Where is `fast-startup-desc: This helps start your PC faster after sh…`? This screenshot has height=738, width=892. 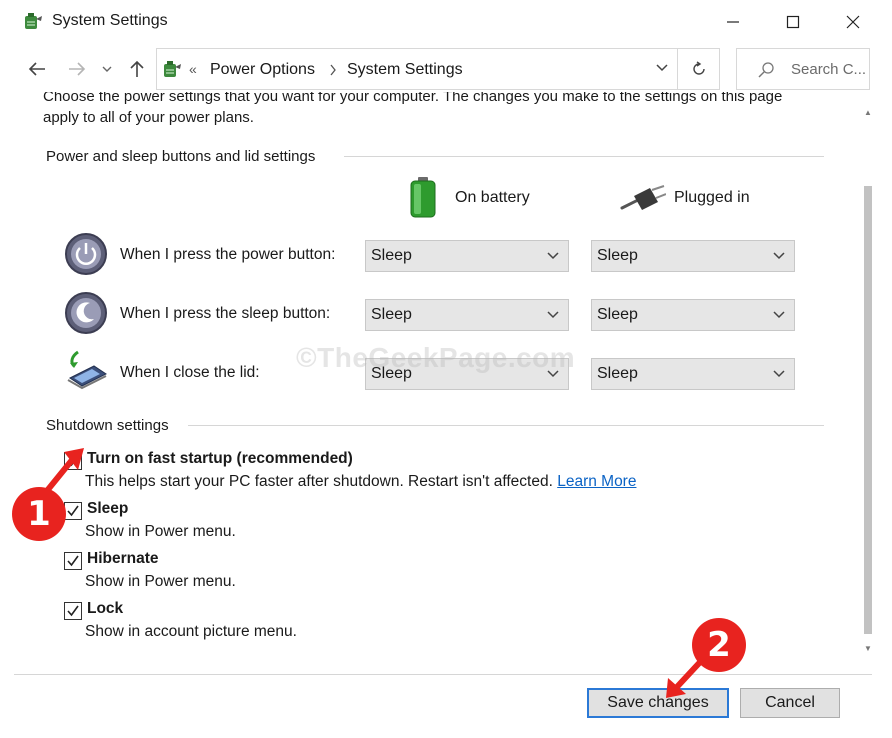 fast-startup-desc: This helps start your PC faster after sh… is located at coordinates (360, 482).